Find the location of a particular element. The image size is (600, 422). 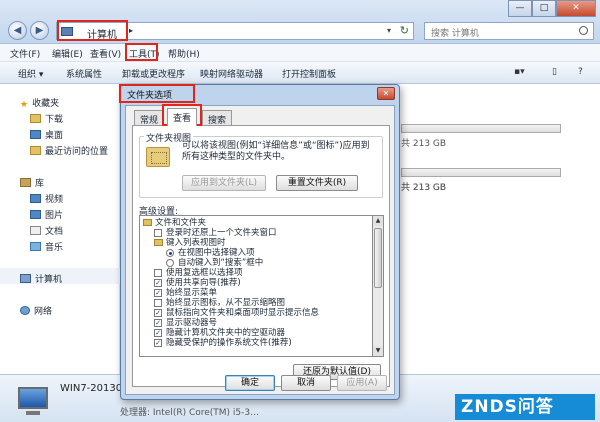

preview-pane-icon: ▯ is located at coordinates (554, 72).